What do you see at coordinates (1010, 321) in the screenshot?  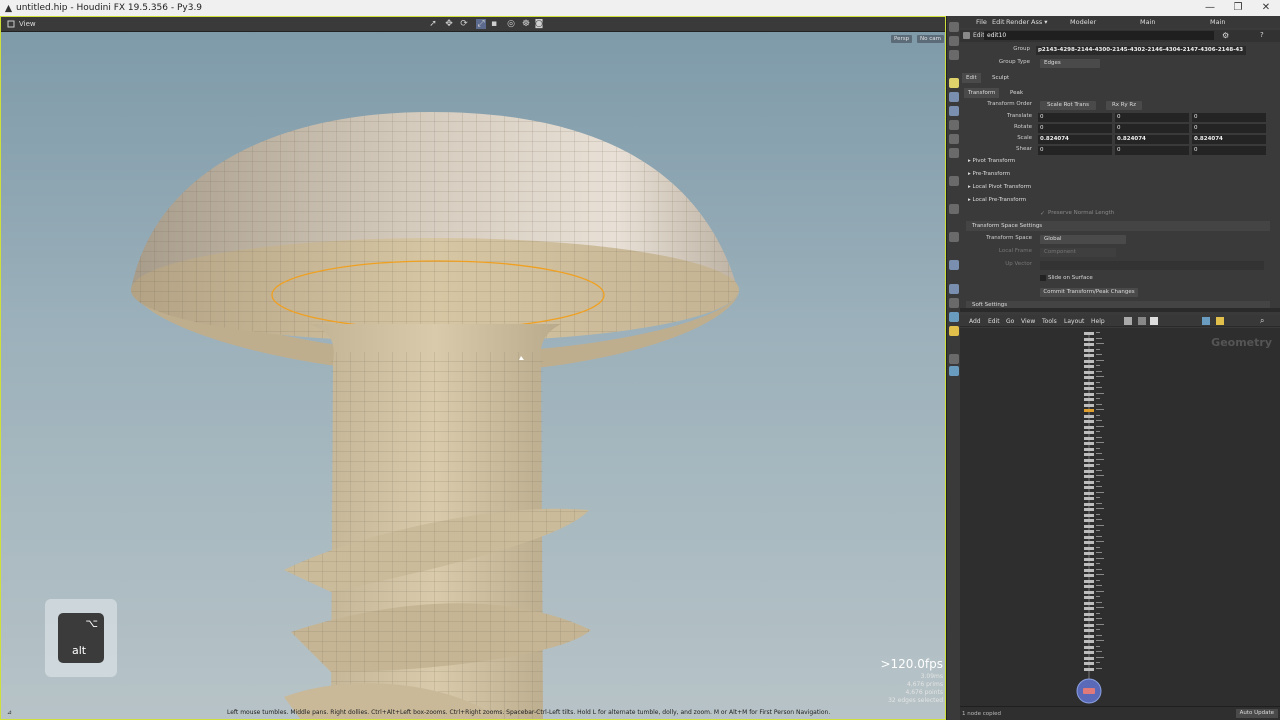 I see `net-menu-go: Go` at bounding box center [1010, 321].